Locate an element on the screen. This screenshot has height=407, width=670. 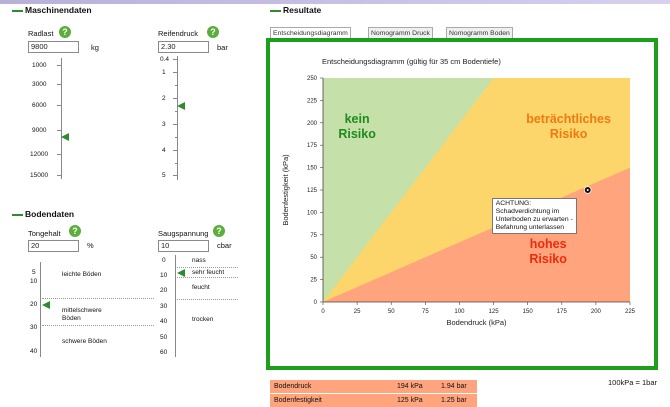
top-band is located at coordinates (335, 2).